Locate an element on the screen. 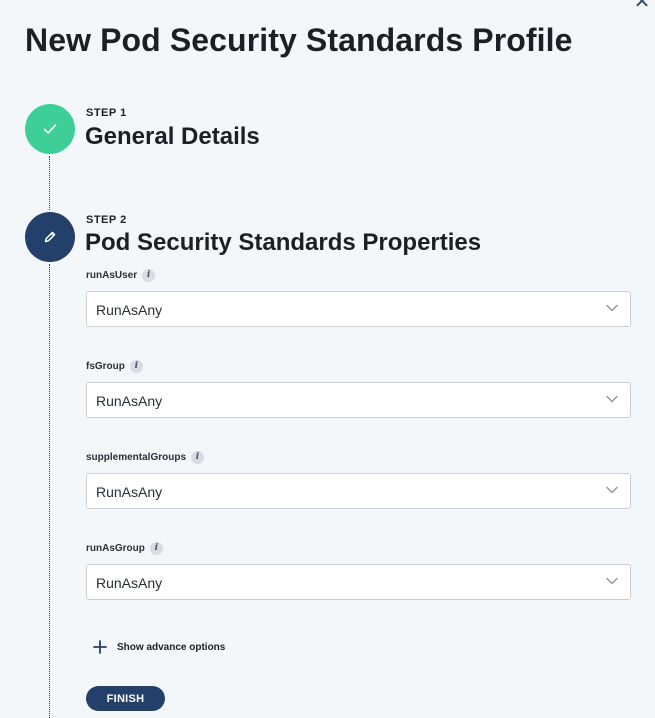 The width and height of the screenshot is (655, 718). field-label-text: supplementalGroups is located at coordinates (136, 457).